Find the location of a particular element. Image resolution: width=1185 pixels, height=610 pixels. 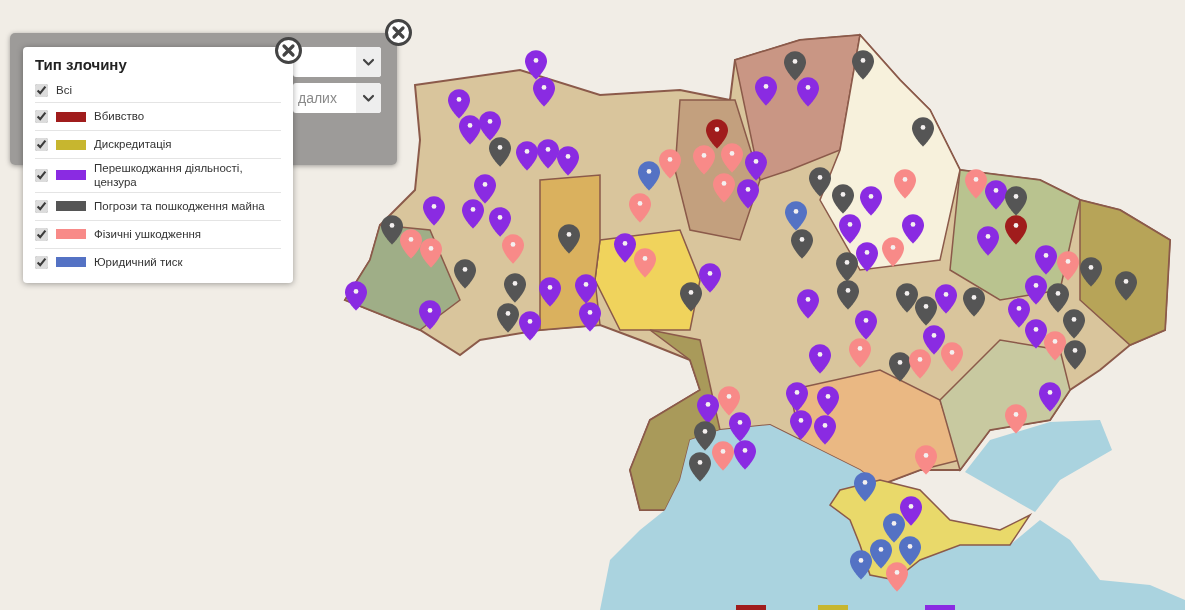

dropdown-select: далих is located at coordinates (337, 98).